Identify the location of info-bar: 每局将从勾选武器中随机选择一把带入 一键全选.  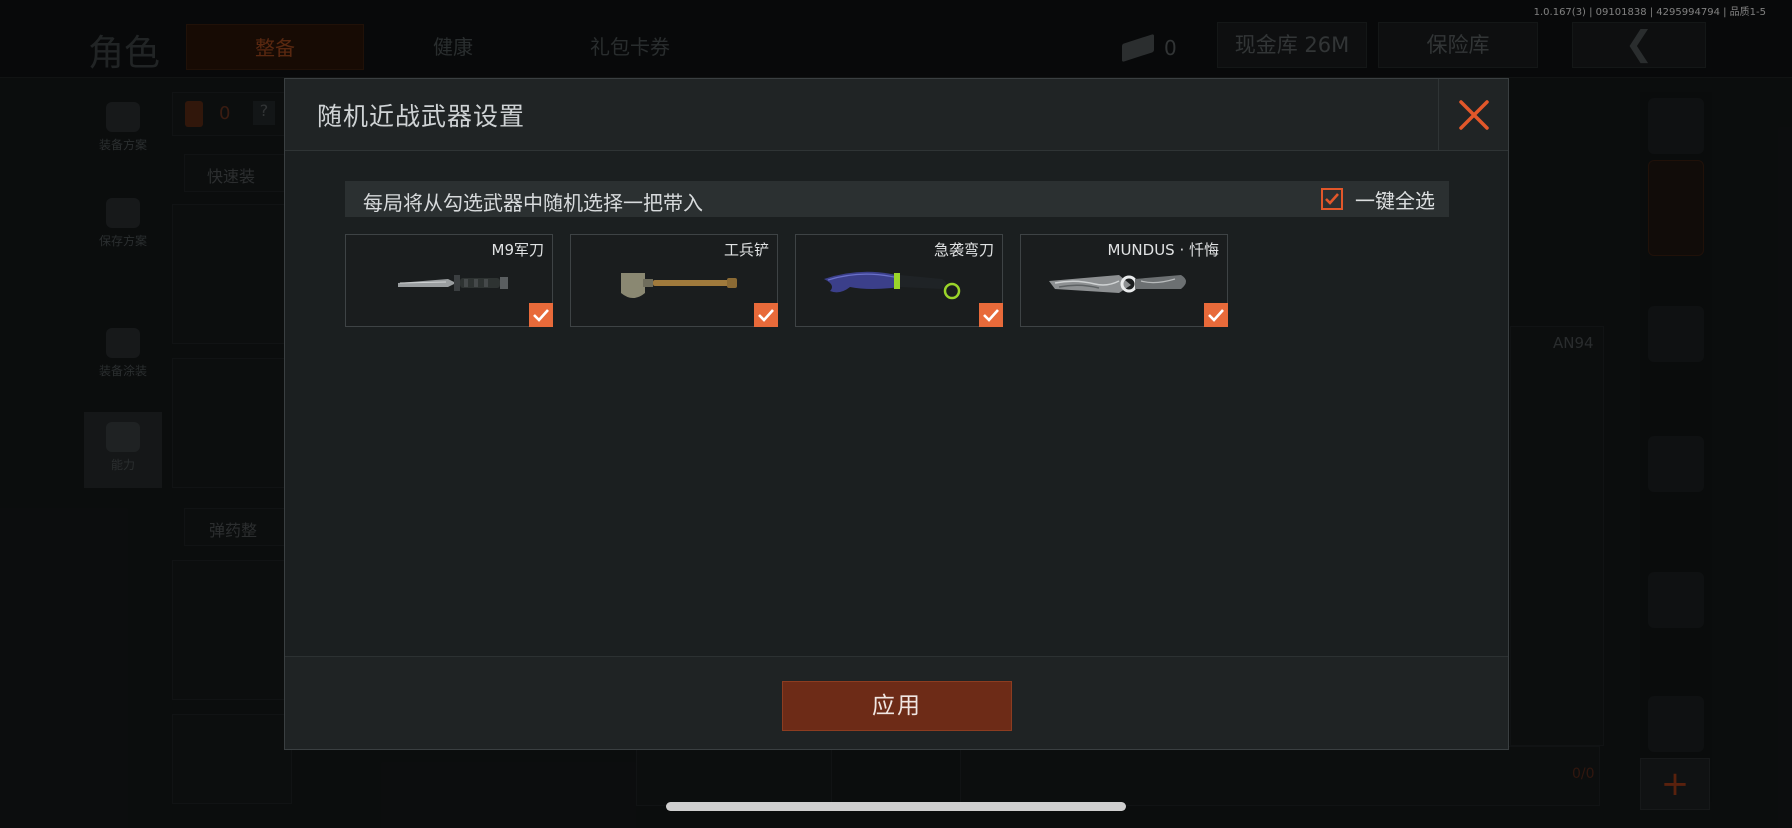
(897, 199).